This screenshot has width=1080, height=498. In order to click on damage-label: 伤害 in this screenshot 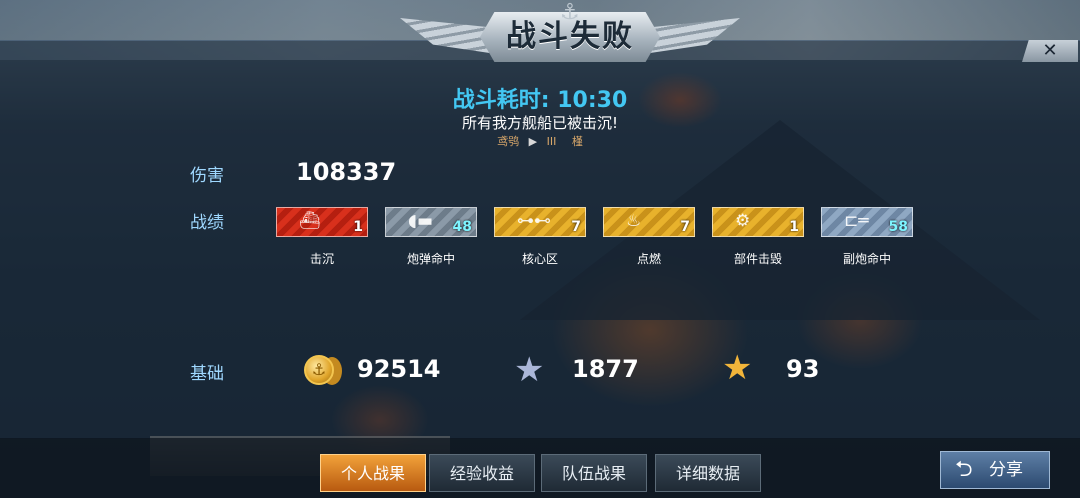, I will do `click(207, 176)`.